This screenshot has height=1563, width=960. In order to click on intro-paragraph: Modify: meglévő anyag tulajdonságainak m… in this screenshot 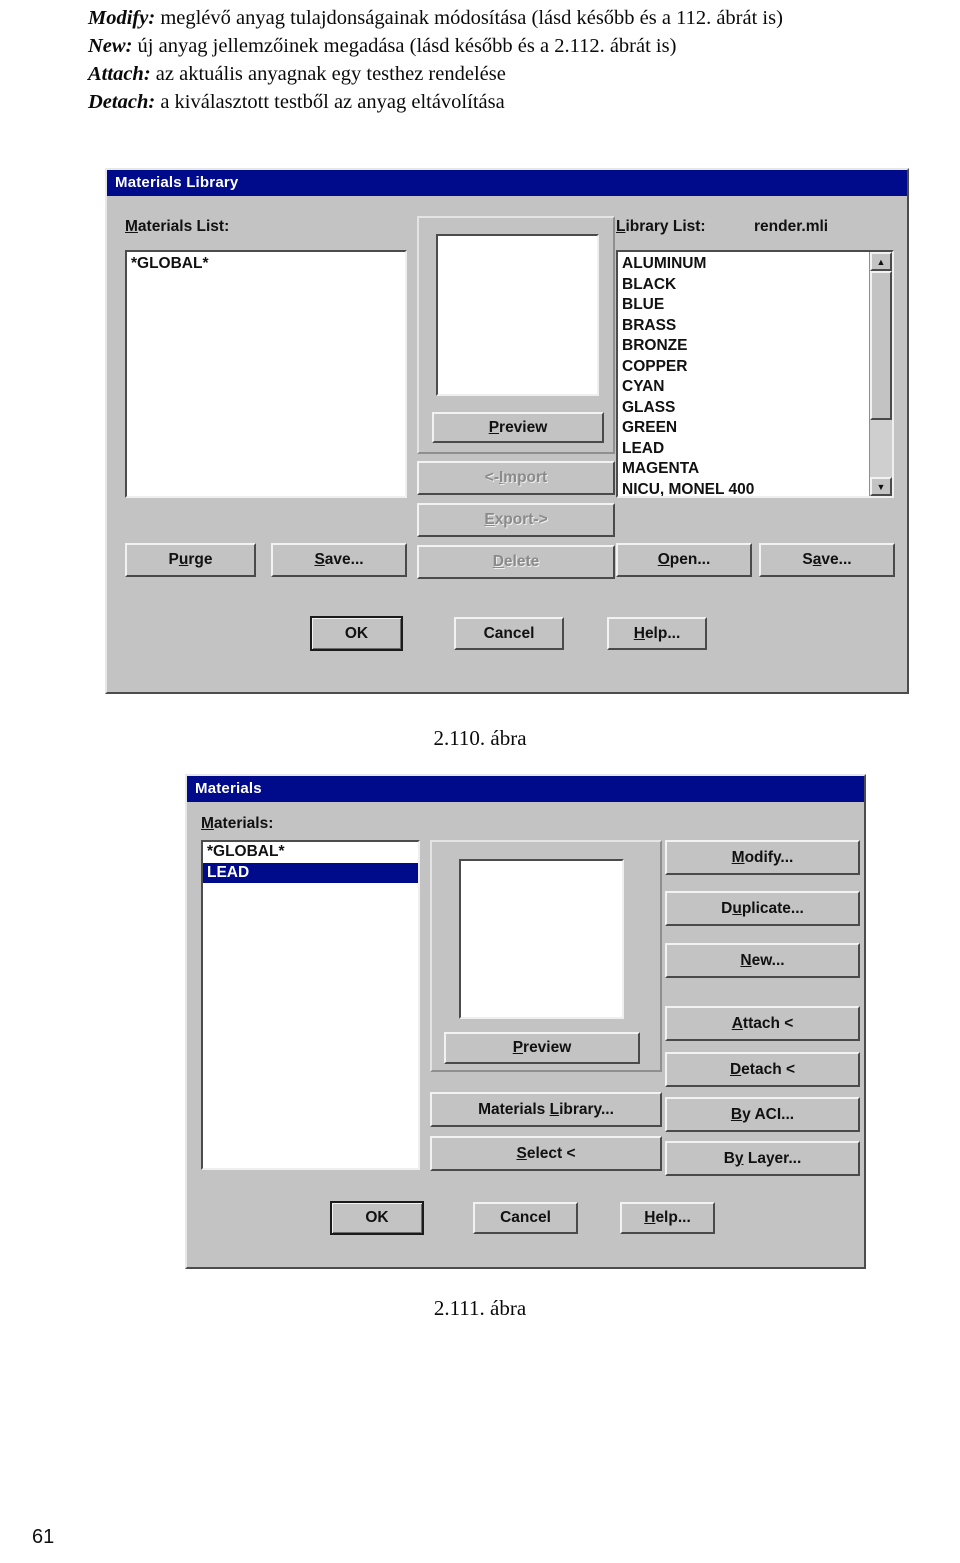, I will do `click(513, 60)`.